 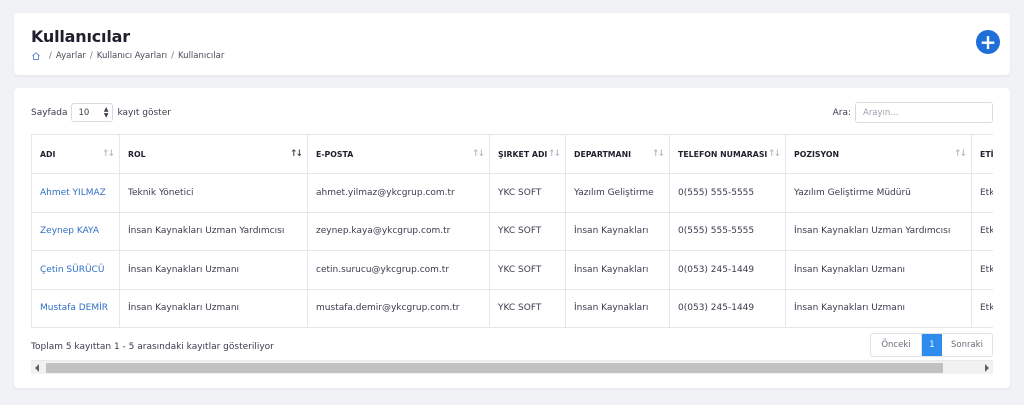 I want to click on length-prefix-label: Sayfada, so click(x=49, y=112).